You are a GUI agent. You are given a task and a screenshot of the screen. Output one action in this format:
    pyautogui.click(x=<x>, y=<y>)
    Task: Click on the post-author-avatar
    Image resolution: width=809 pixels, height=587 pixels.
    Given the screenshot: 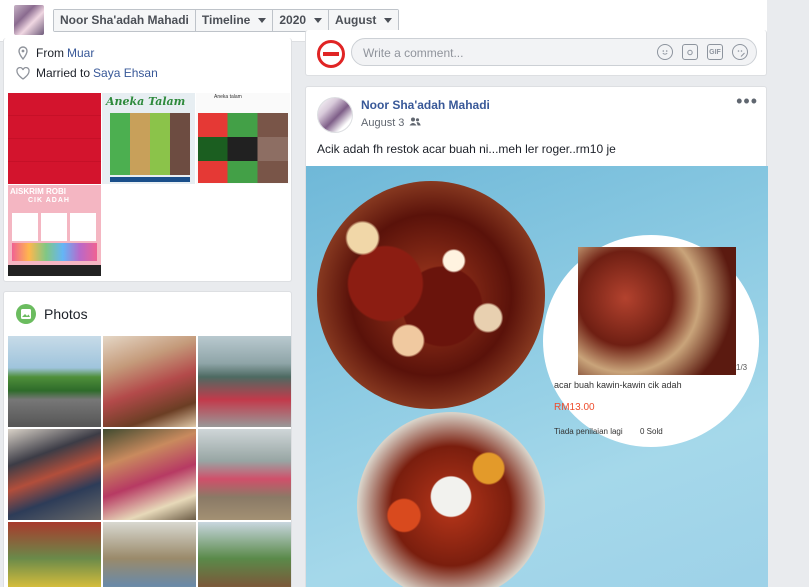 What is the action you would take?
    pyautogui.click(x=335, y=115)
    